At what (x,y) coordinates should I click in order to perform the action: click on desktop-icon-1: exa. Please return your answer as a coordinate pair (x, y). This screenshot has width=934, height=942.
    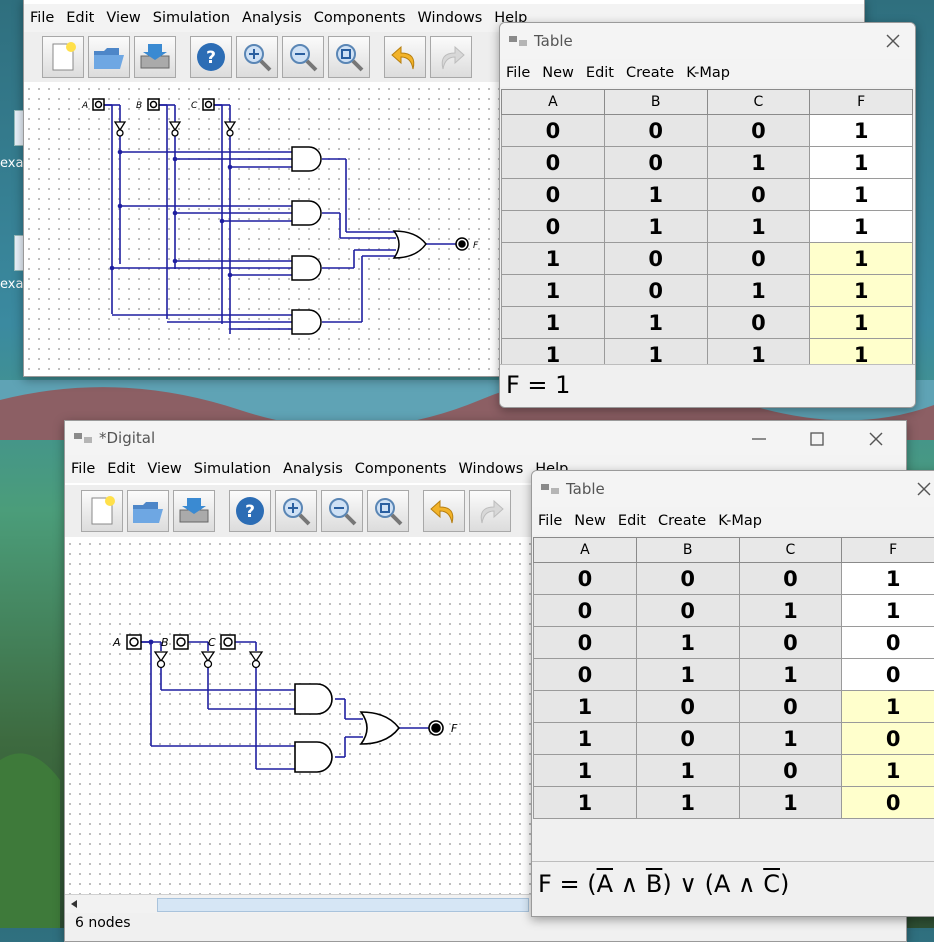
    Looking at the image, I should click on (11, 140).